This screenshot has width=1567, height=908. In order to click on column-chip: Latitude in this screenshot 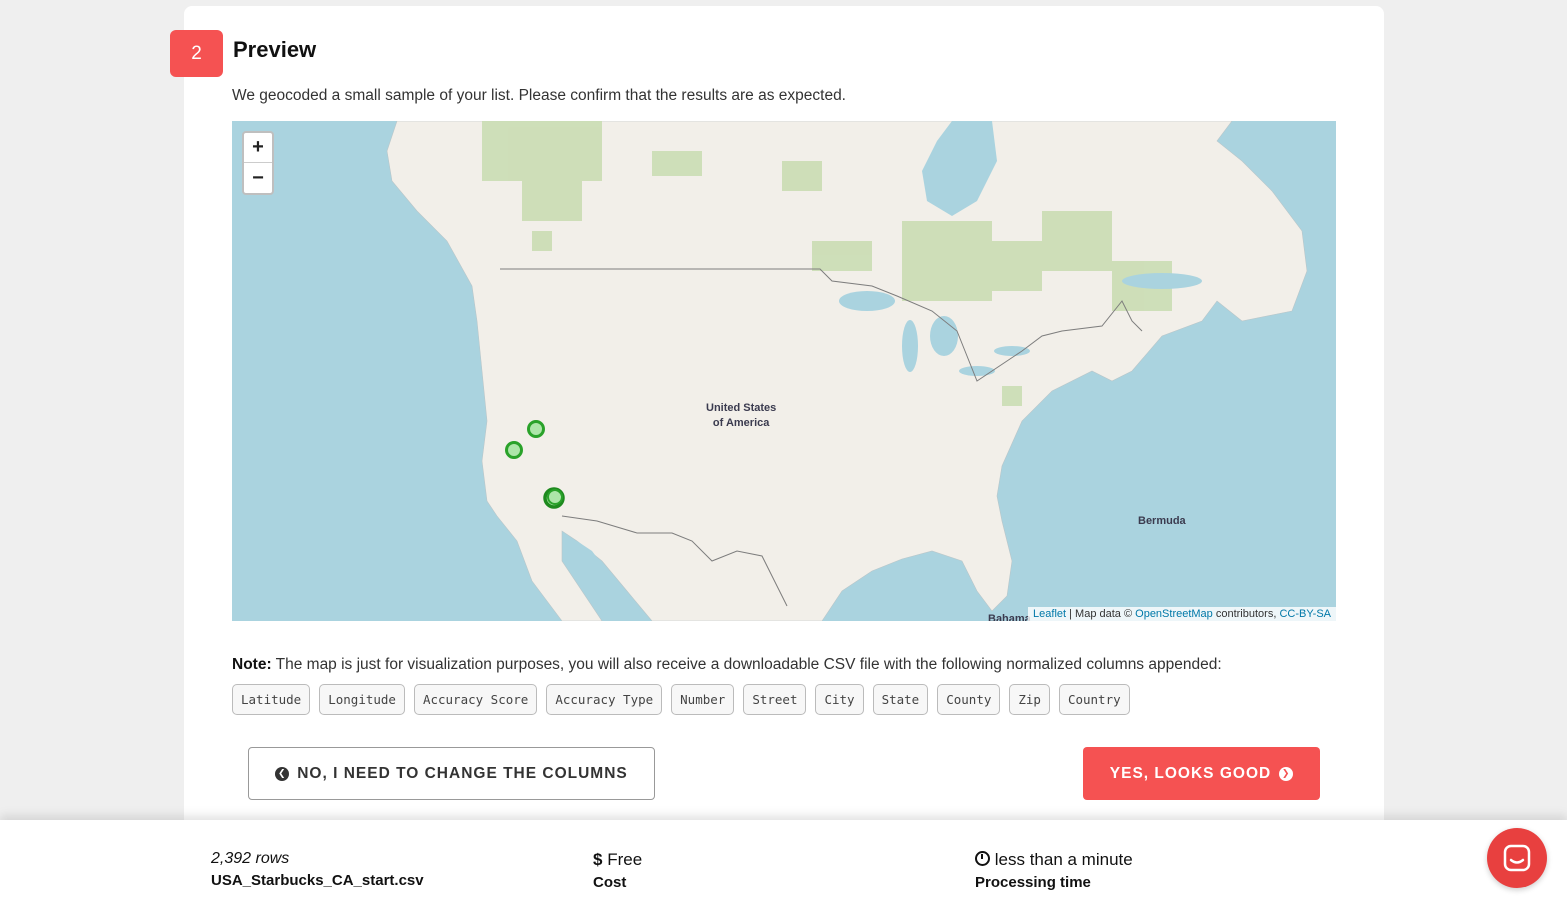, I will do `click(271, 699)`.